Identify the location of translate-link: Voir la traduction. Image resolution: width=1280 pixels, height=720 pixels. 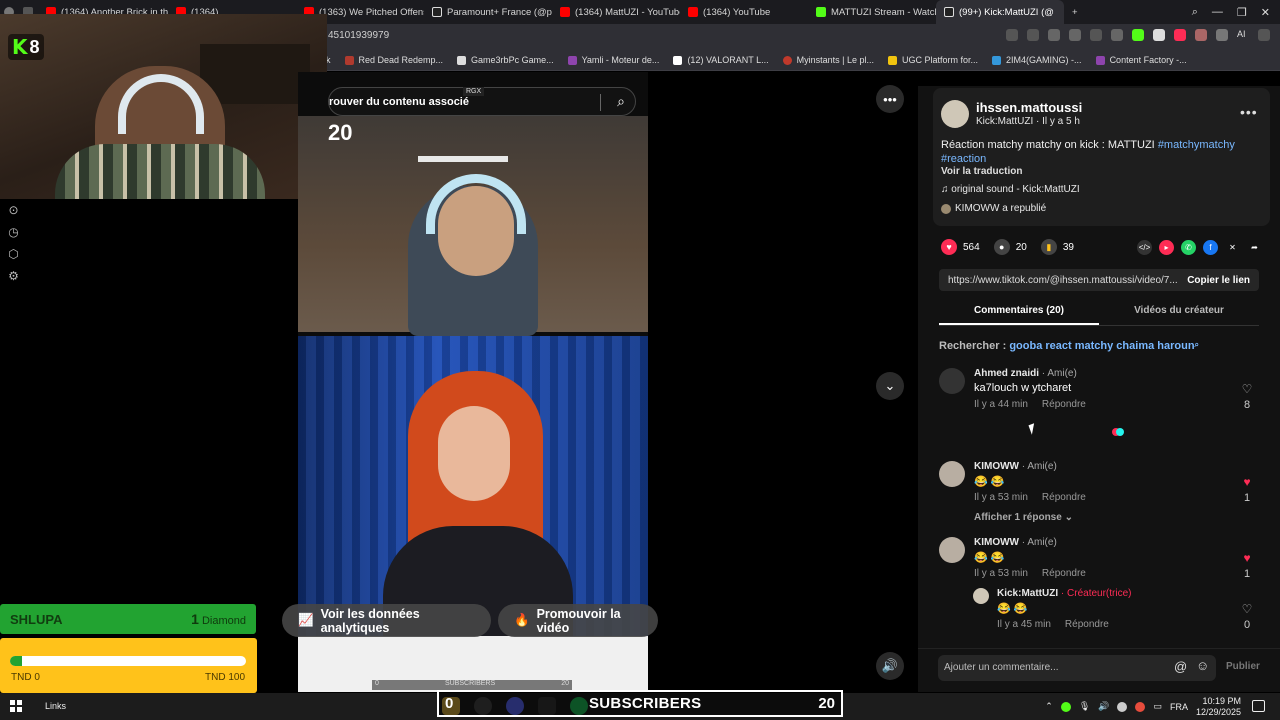
(982, 171).